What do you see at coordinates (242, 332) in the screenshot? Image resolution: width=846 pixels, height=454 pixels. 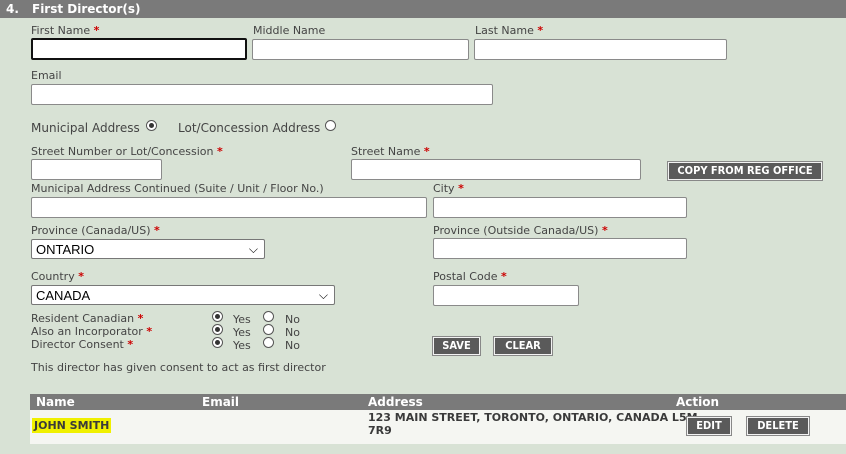 I see `incorporator-yes-label: Yes` at bounding box center [242, 332].